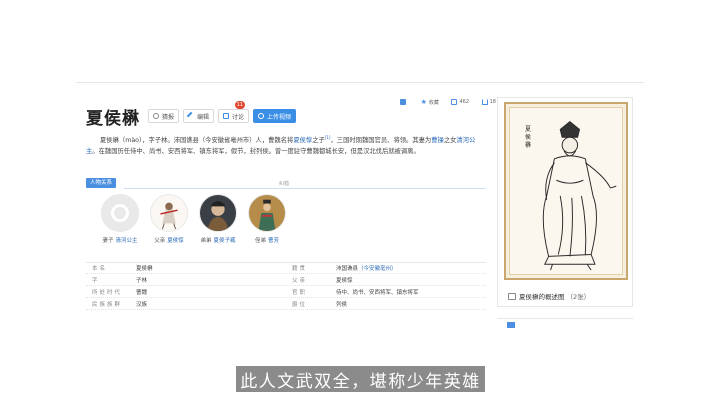  What do you see at coordinates (511, 325) in the screenshot?
I see `next-section-icon` at bounding box center [511, 325].